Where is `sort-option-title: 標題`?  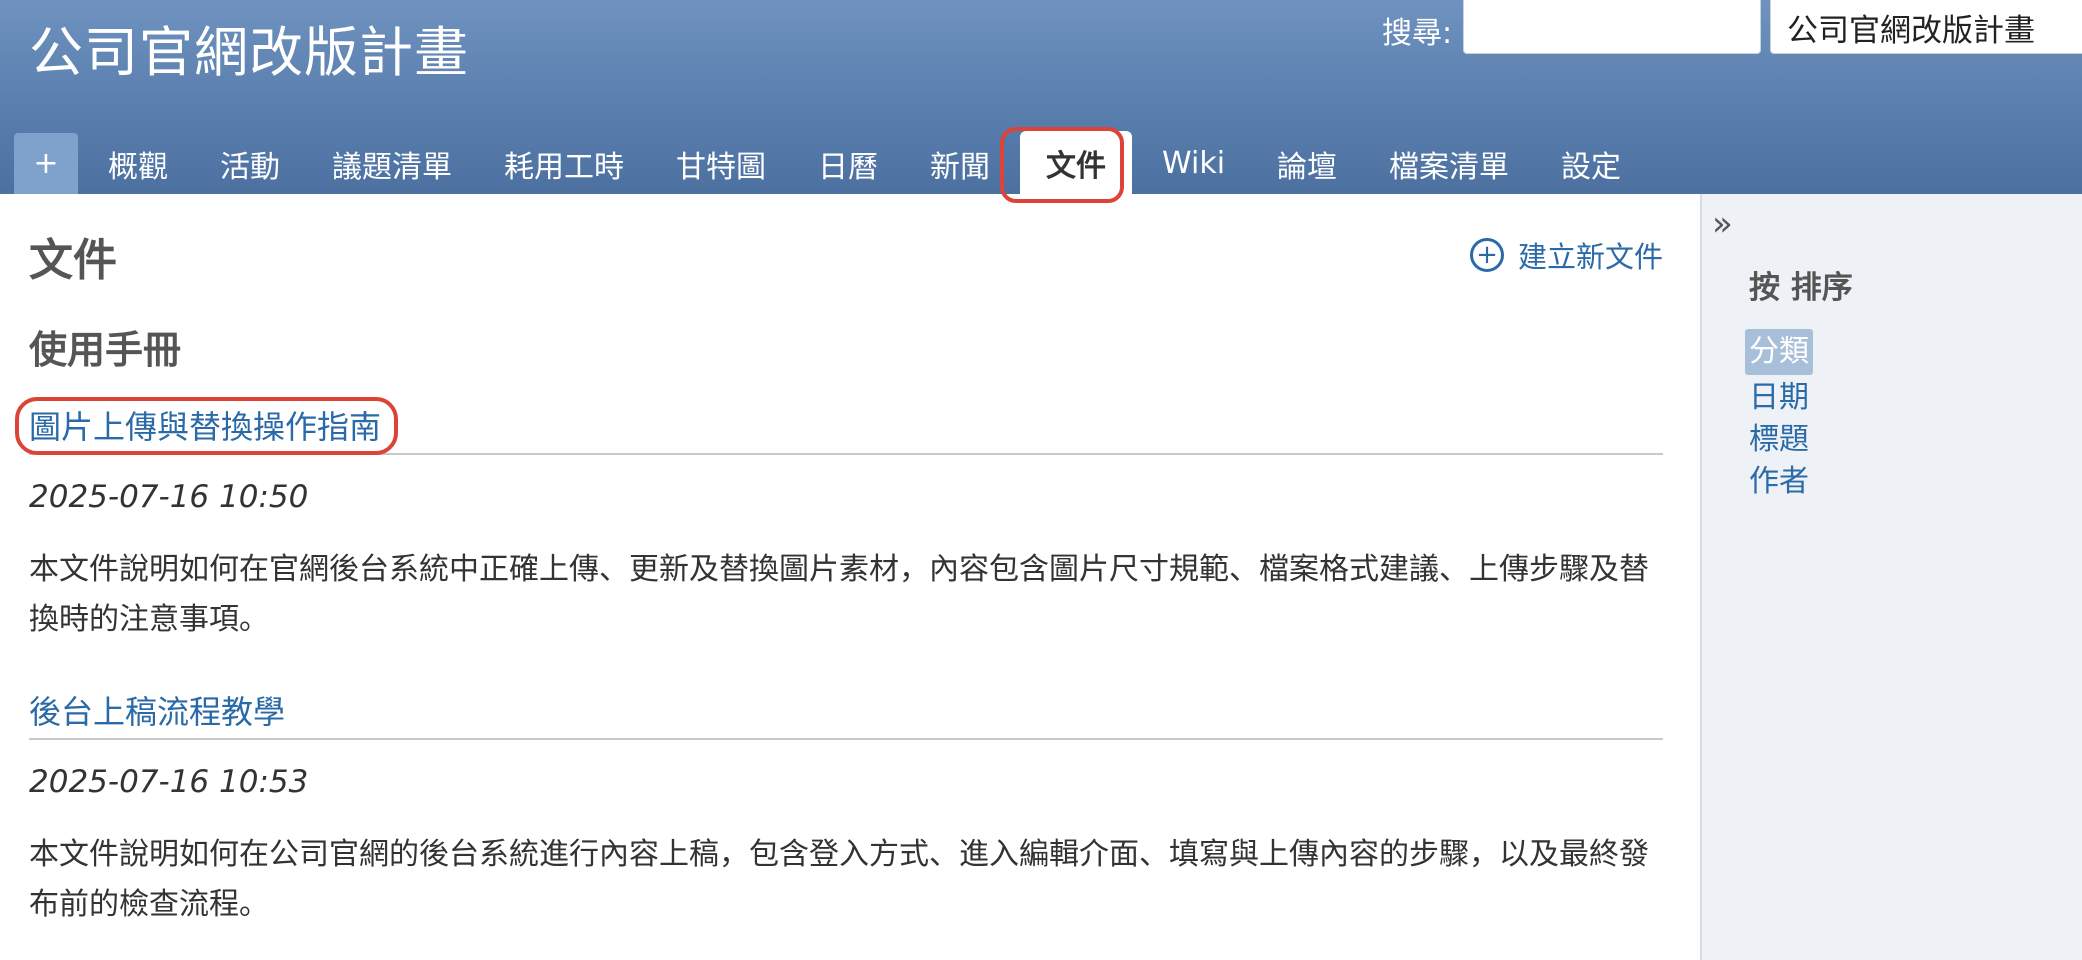 sort-option-title: 標題 is located at coordinates (1779, 440).